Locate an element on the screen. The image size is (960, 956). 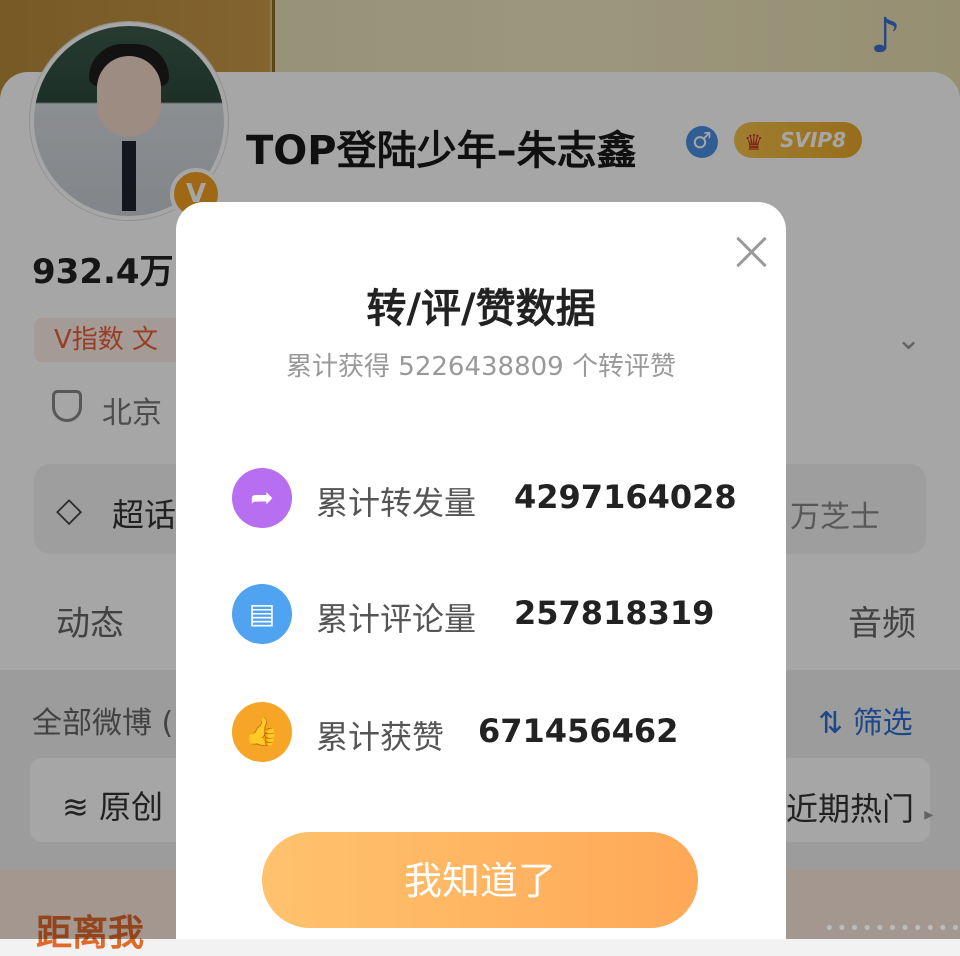
stat-label: 累计转发量 is located at coordinates (396, 503).